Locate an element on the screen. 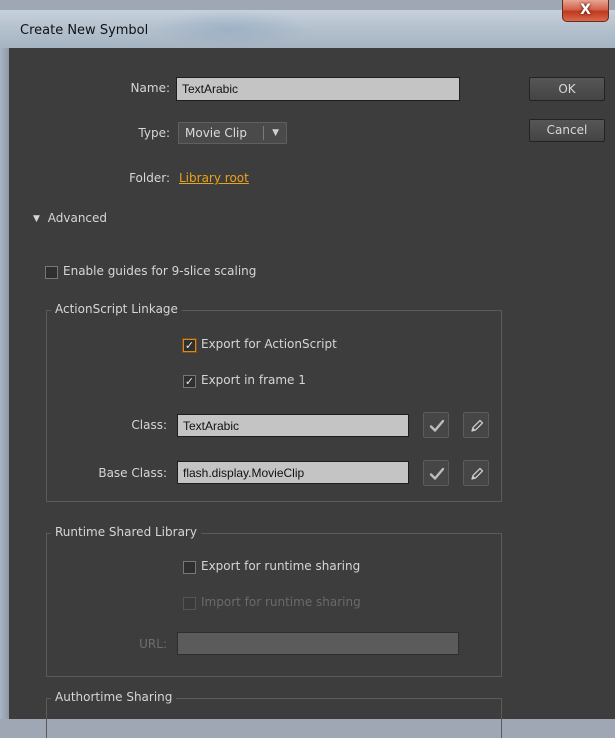  import-runtime-label: Import for runtime sharing is located at coordinates (281, 602).